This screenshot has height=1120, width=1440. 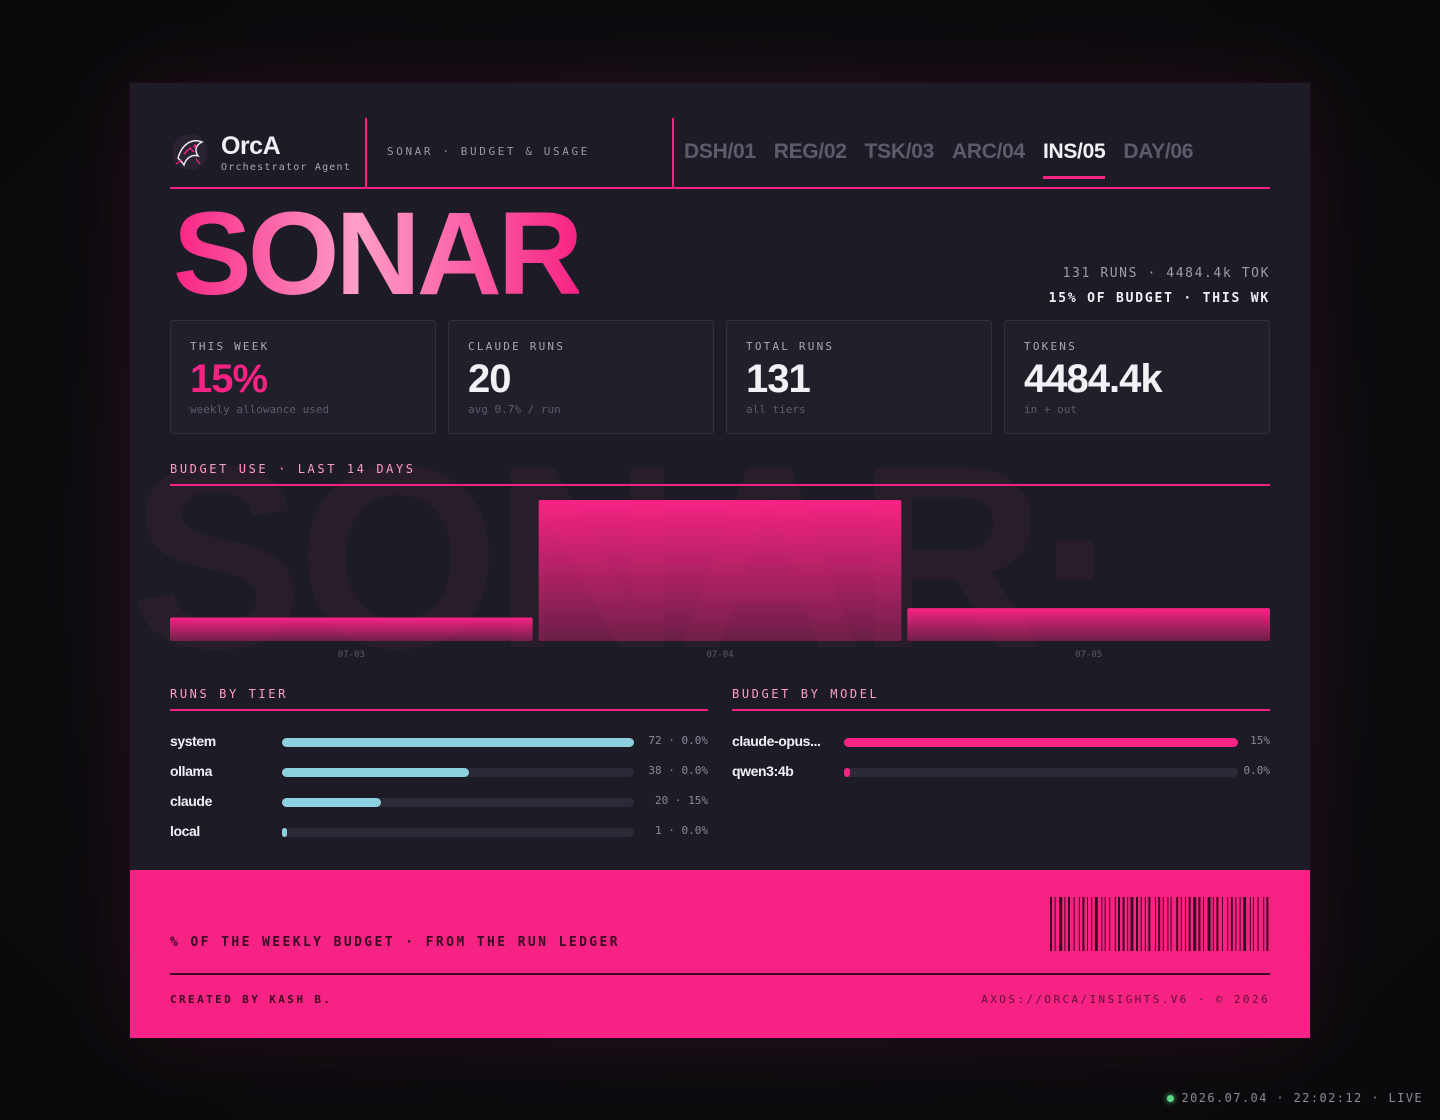 What do you see at coordinates (251, 999) in the screenshot?
I see `footer-credit: CREATED BY KASH B.` at bounding box center [251, 999].